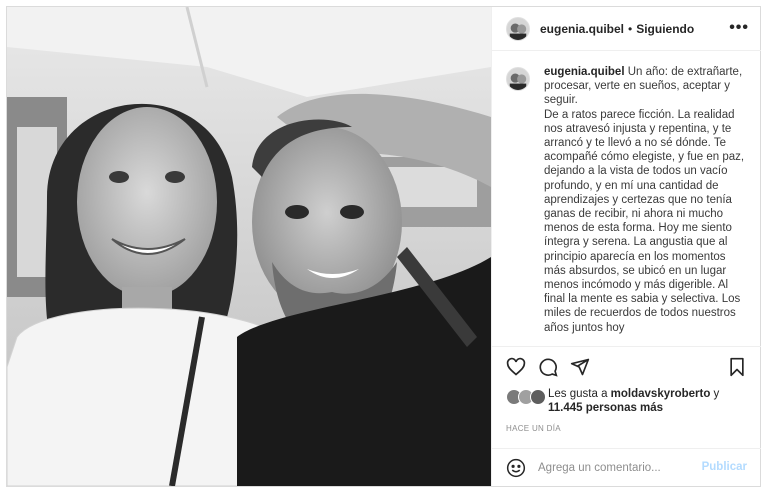 Image resolution: width=767 pixels, height=493 pixels. What do you see at coordinates (661, 394) in the screenshot?
I see `liker-username: moldavskyroberto` at bounding box center [661, 394].